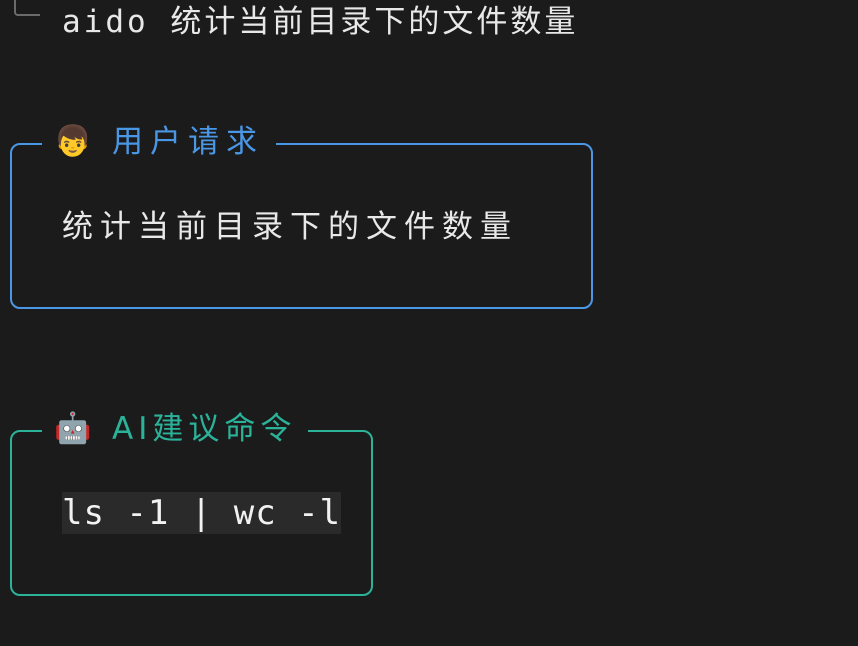  What do you see at coordinates (290, 227) in the screenshot?
I see `user-request-text: 统计当前目录下的文件数量` at bounding box center [290, 227].